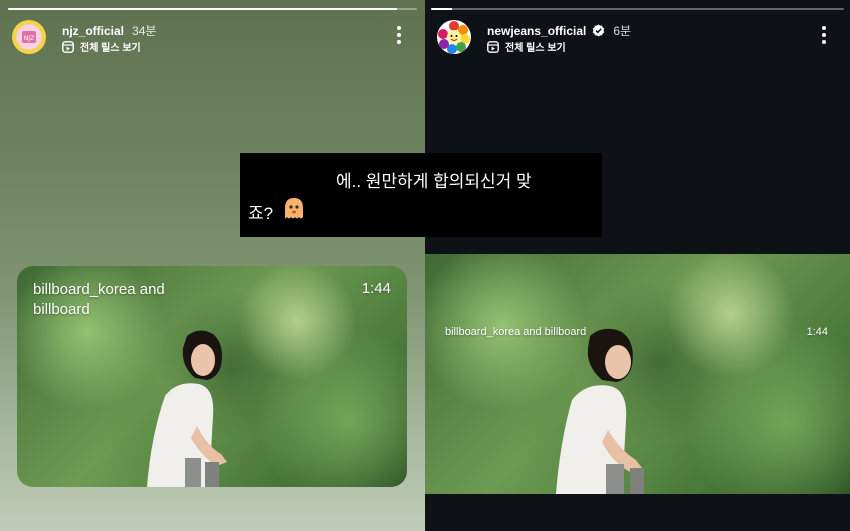 This screenshot has height=531, width=850. I want to click on username-text: njz_official, so click(93, 31).